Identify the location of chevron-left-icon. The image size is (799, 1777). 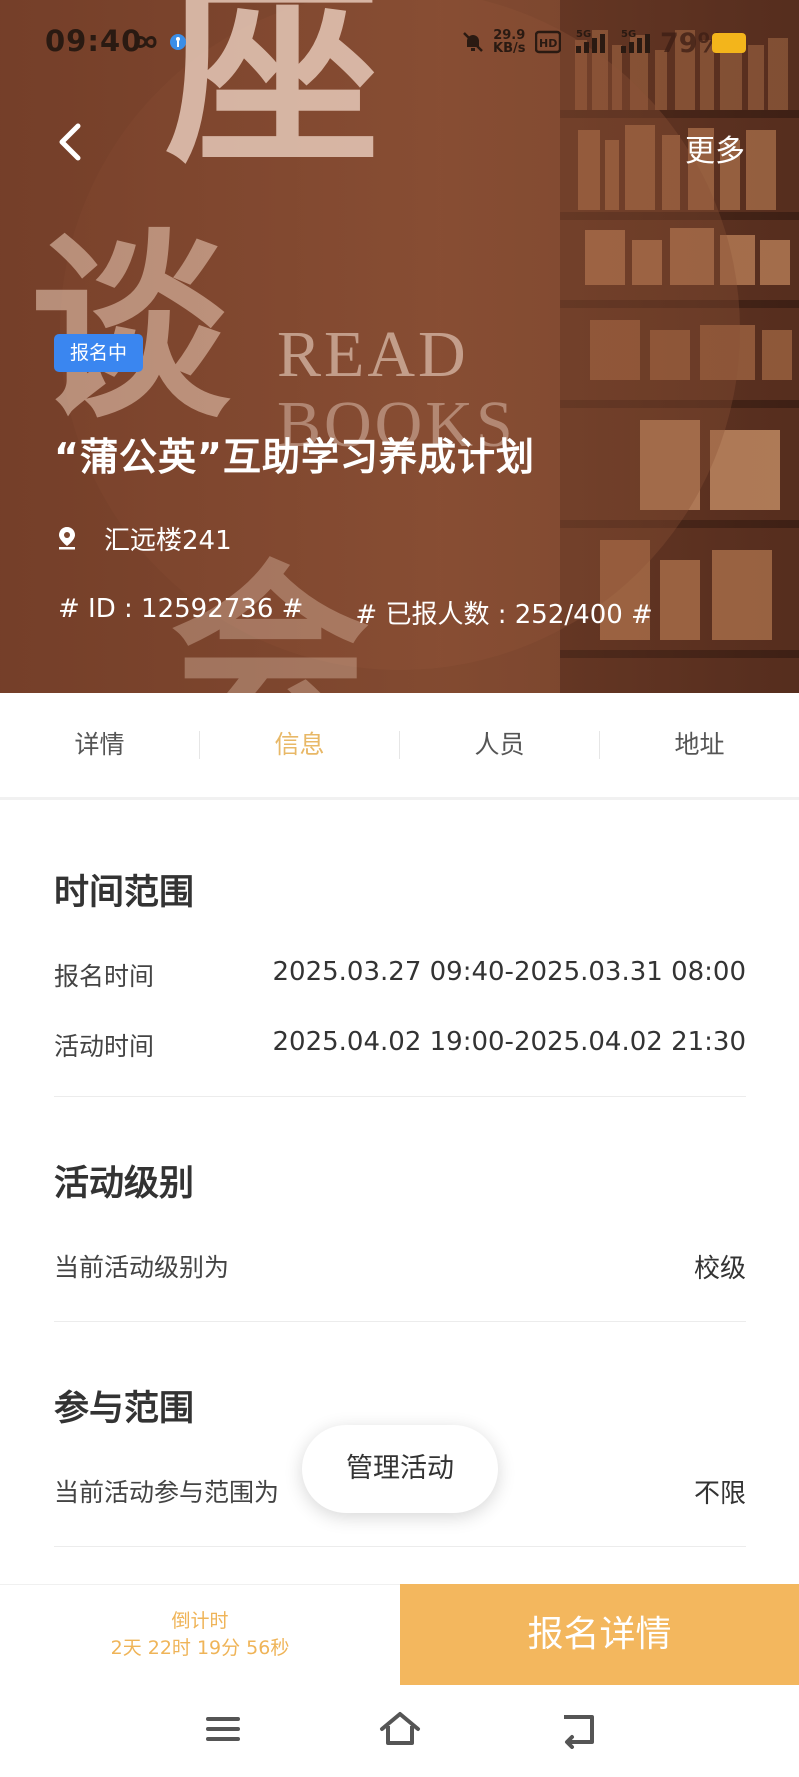
(70, 142).